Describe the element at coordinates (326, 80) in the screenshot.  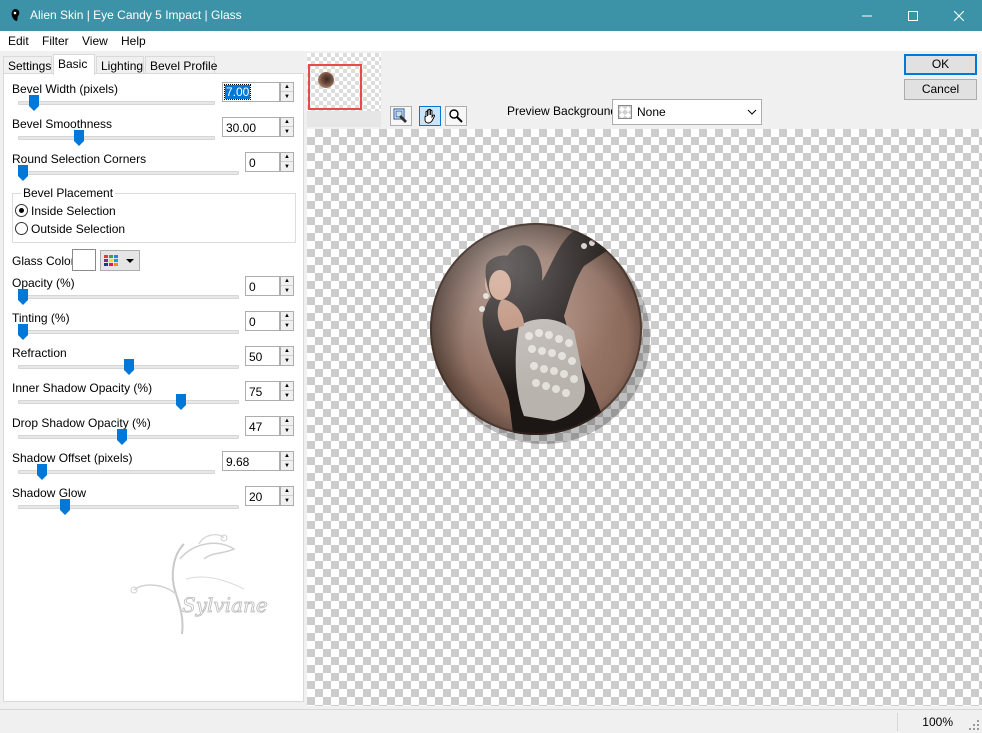
I see `navigator-preview-image` at that location.